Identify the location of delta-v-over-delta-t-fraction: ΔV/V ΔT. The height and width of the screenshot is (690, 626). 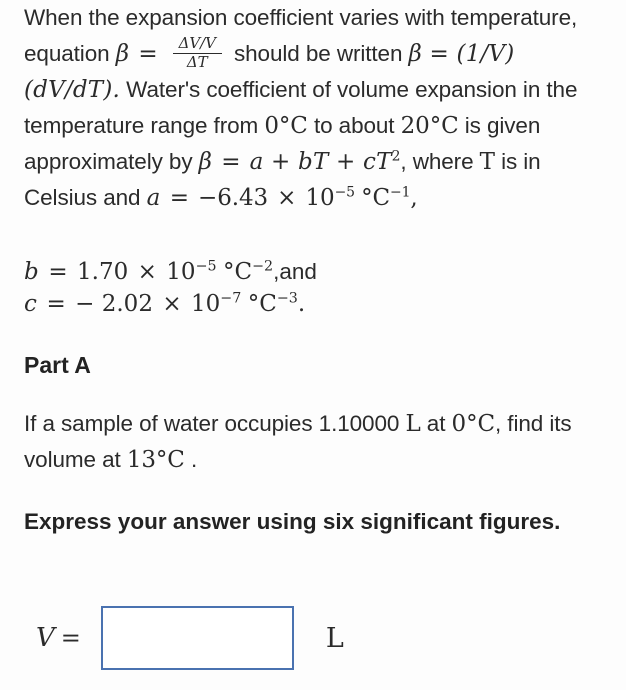
(197, 52).